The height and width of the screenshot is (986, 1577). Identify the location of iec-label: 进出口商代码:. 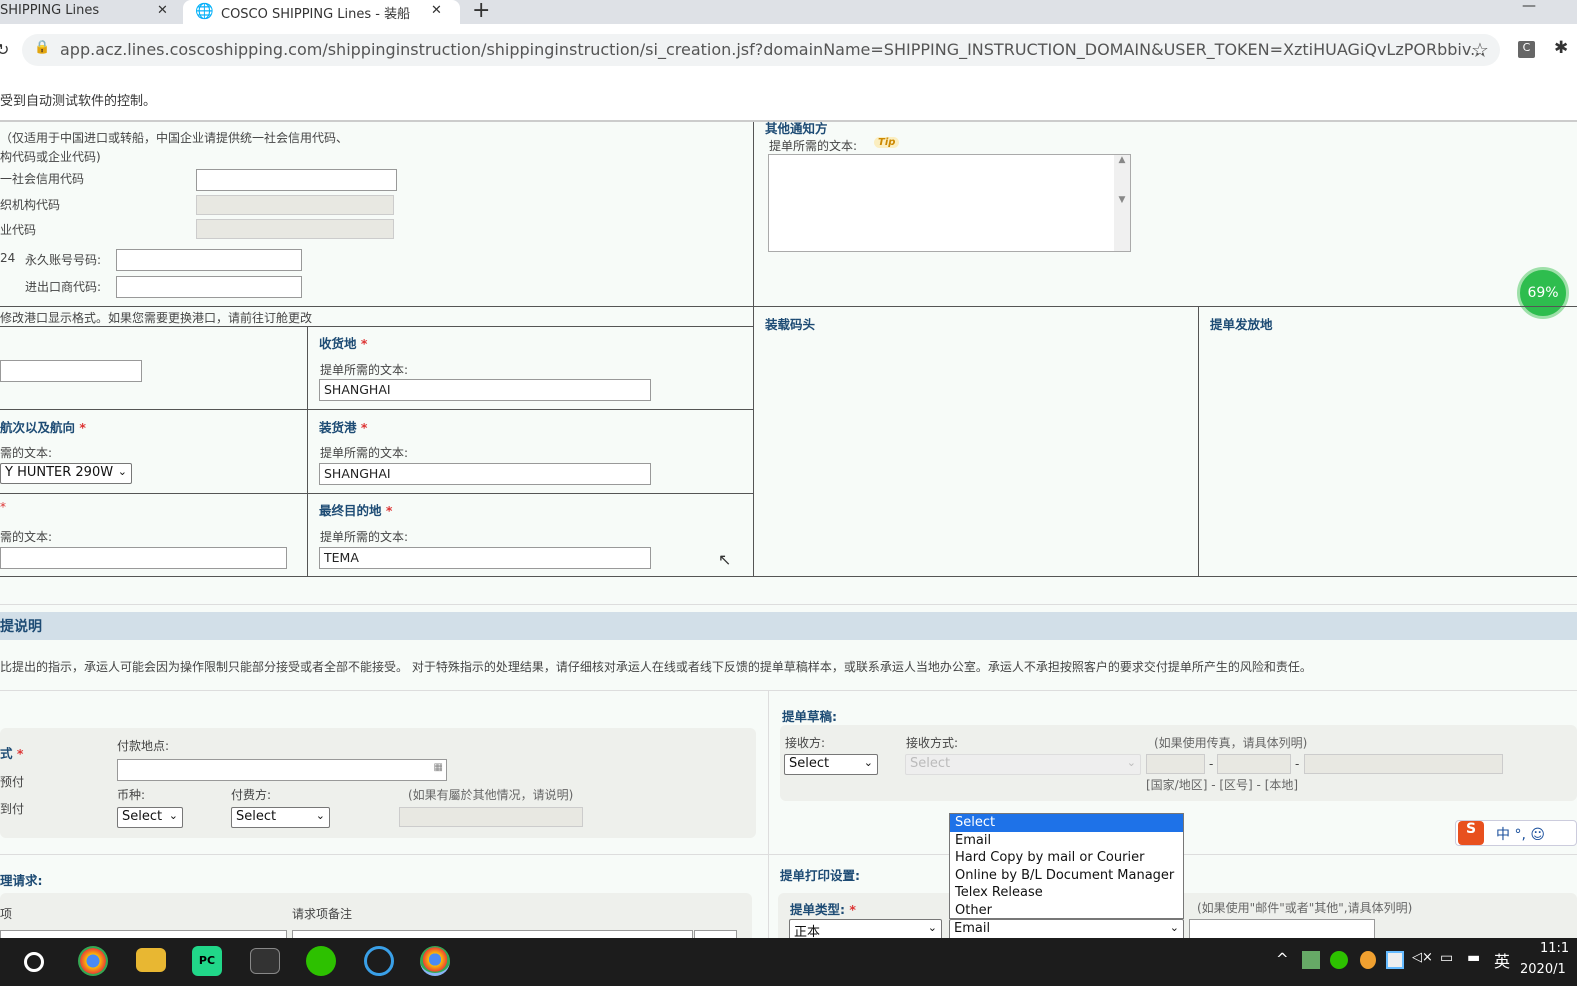
(63, 287).